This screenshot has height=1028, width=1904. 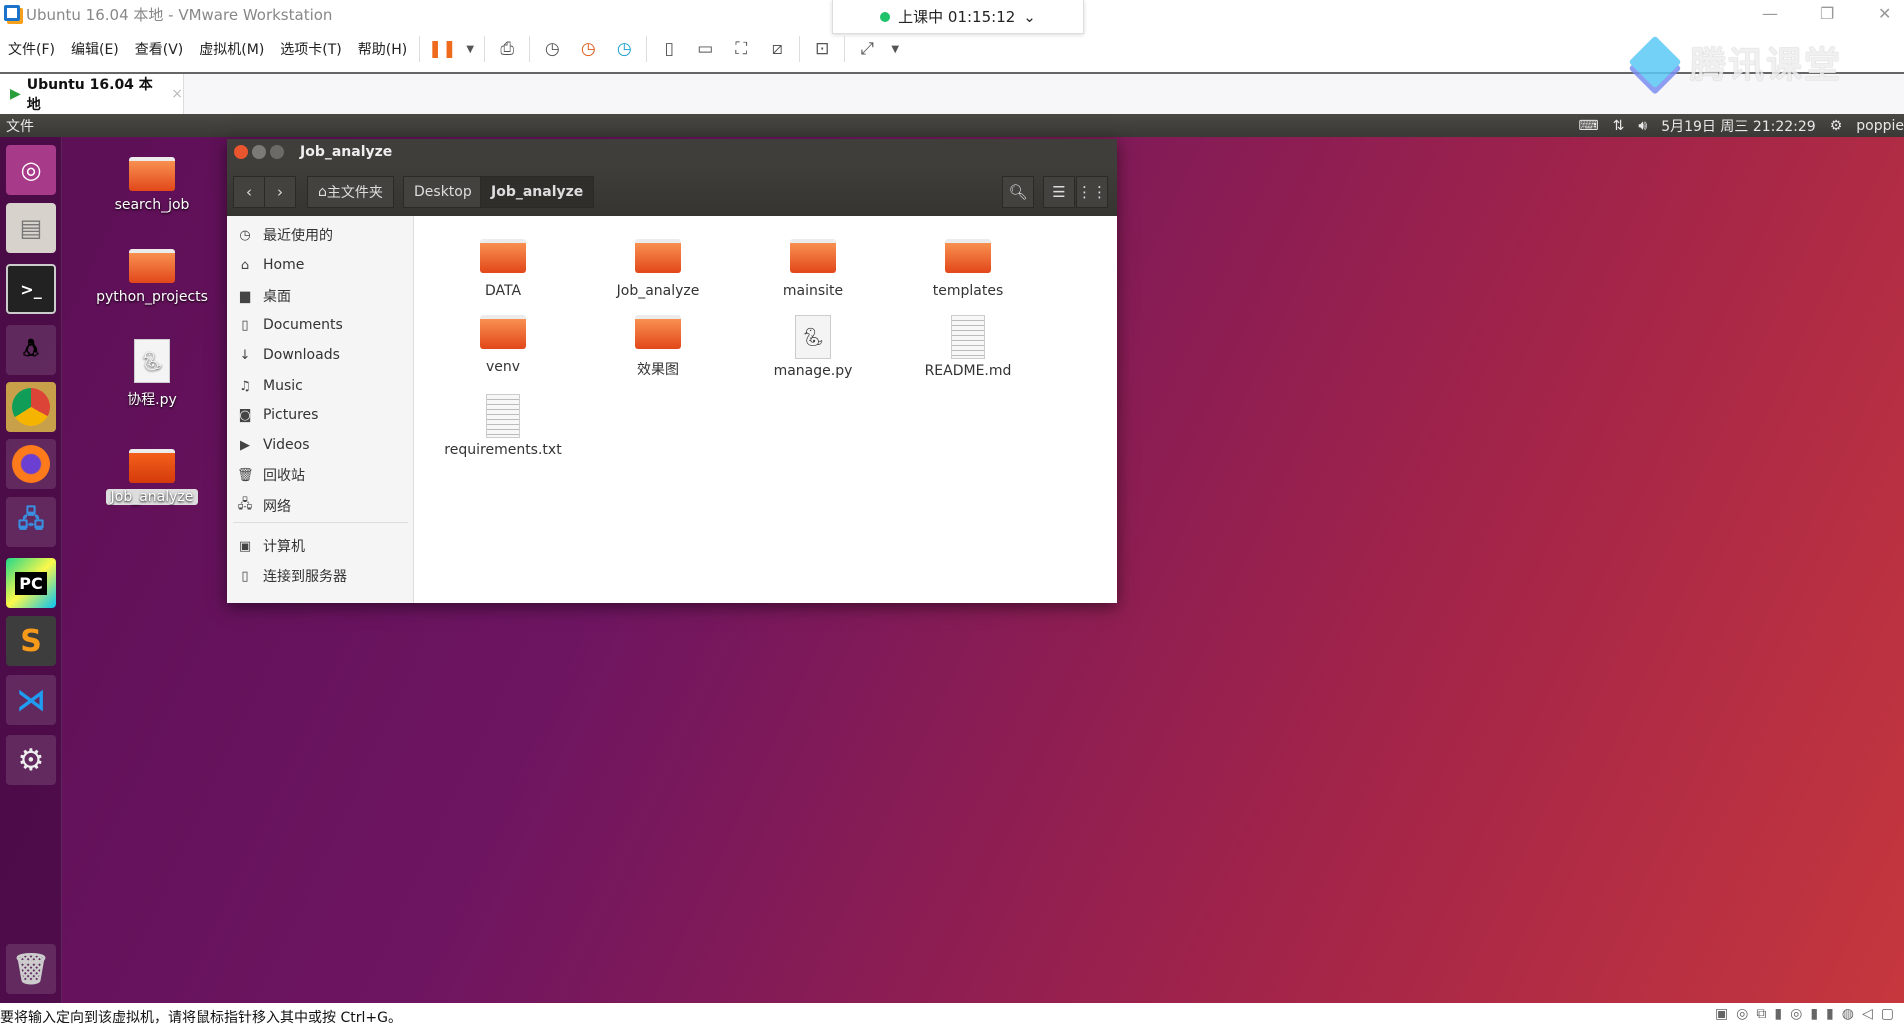 What do you see at coordinates (1721, 1014) in the screenshot?
I see `hdd-icon: ▣` at bounding box center [1721, 1014].